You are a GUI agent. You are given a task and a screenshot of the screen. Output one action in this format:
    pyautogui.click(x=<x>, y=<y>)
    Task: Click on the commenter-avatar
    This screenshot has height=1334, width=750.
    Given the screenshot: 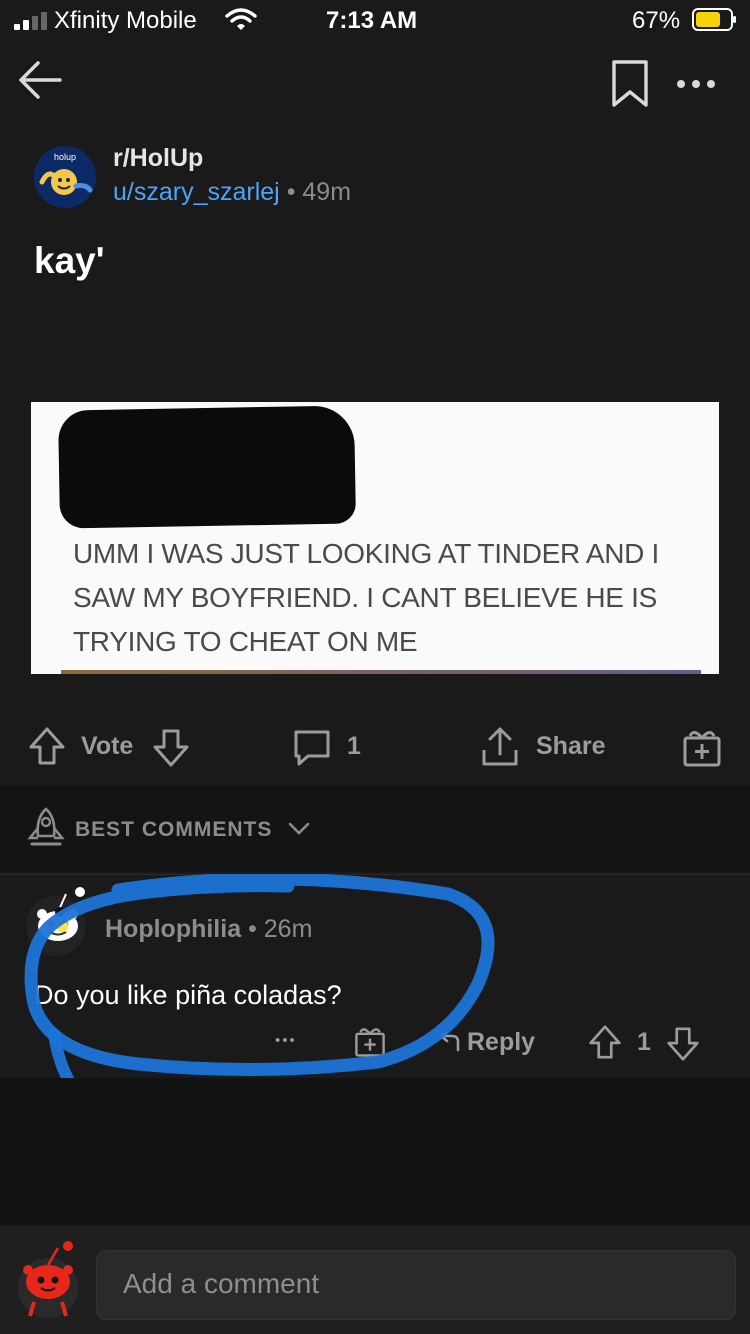 What is the action you would take?
    pyautogui.click(x=62, y=924)
    